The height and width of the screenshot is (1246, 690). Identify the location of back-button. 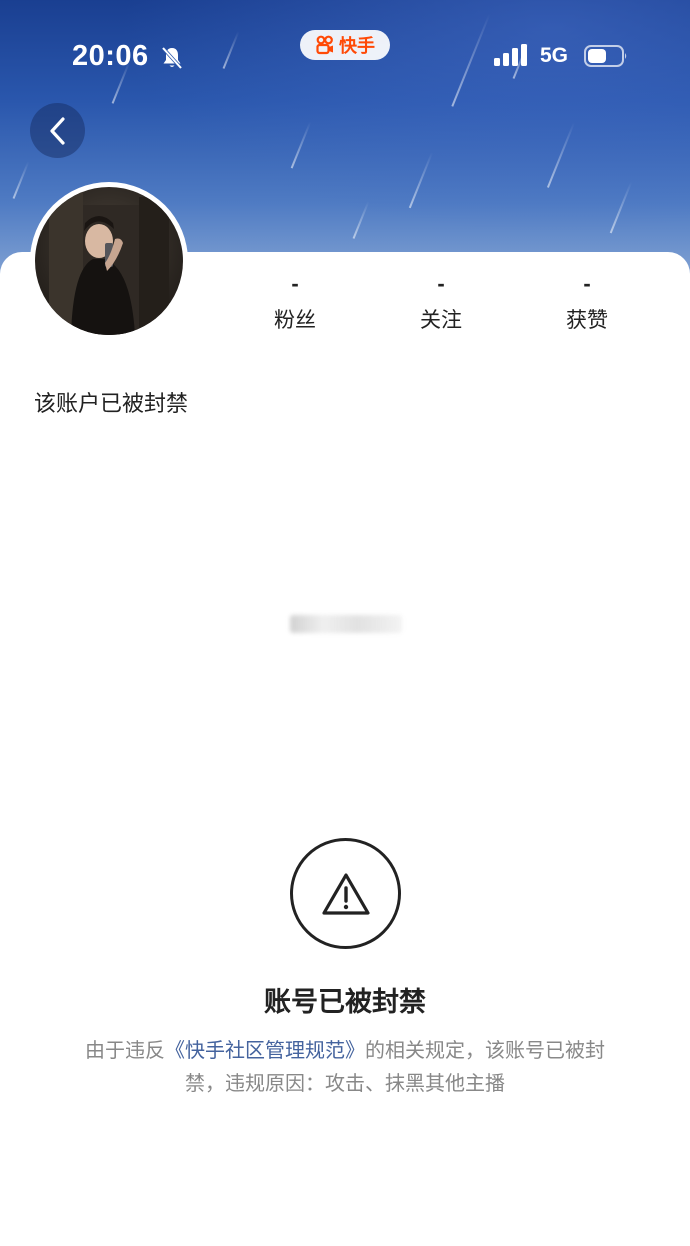
(57, 130).